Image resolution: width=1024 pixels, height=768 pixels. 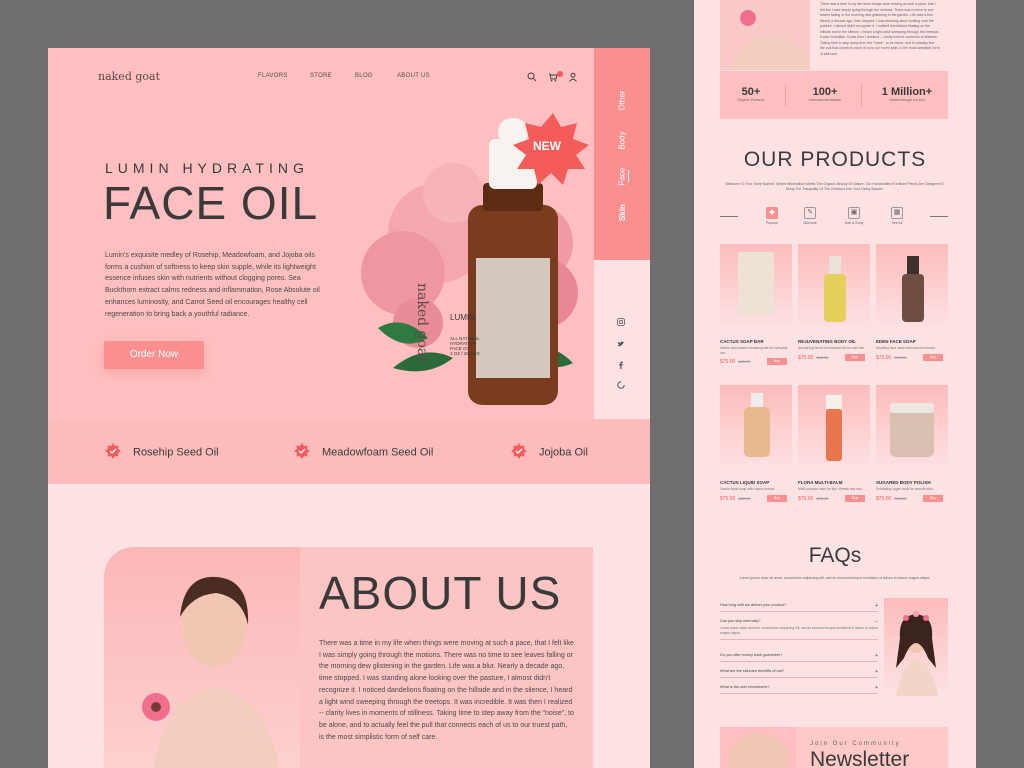 What do you see at coordinates (364, 76) in the screenshot?
I see `nav-blog: BLOG` at bounding box center [364, 76].